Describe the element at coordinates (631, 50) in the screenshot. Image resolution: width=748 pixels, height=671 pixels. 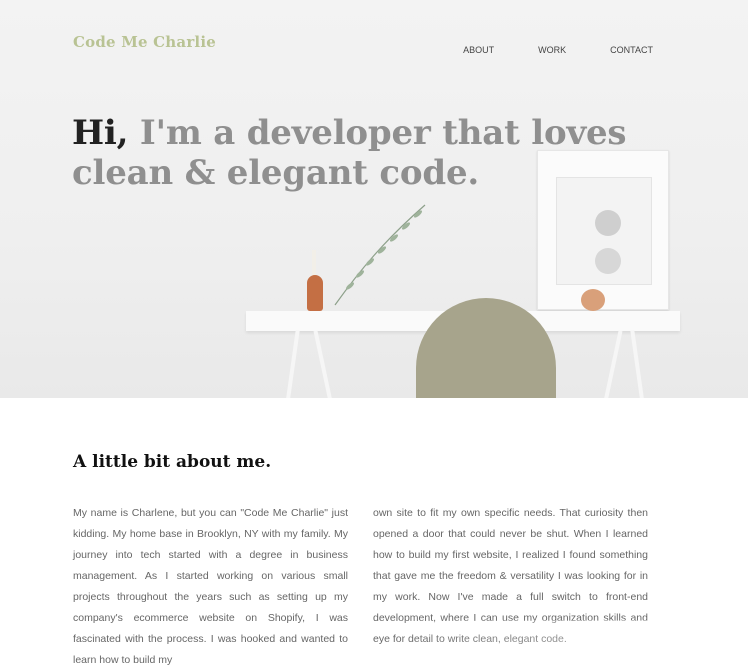
I see `nav-contact: CONTACT` at that location.